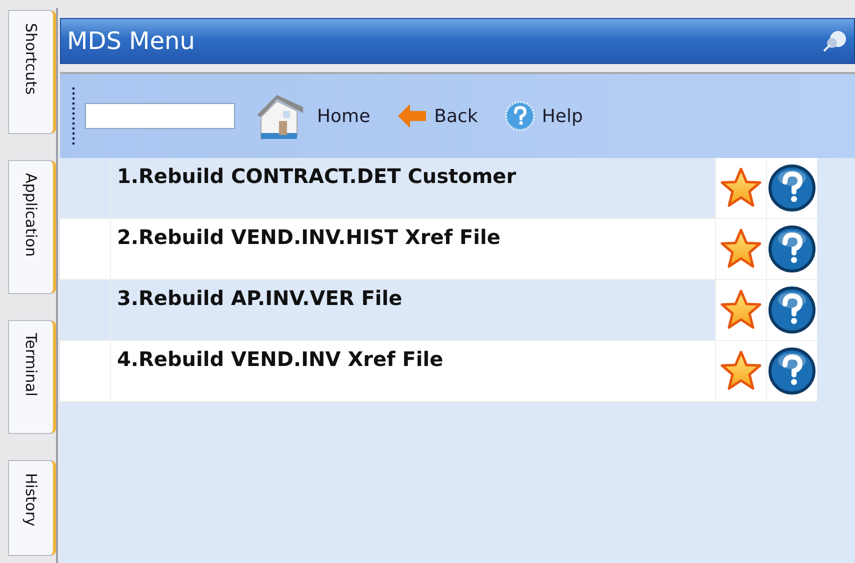 Image resolution: width=855 pixels, height=563 pixels. I want to click on side-tab: Shortcuts, so click(32, 72).